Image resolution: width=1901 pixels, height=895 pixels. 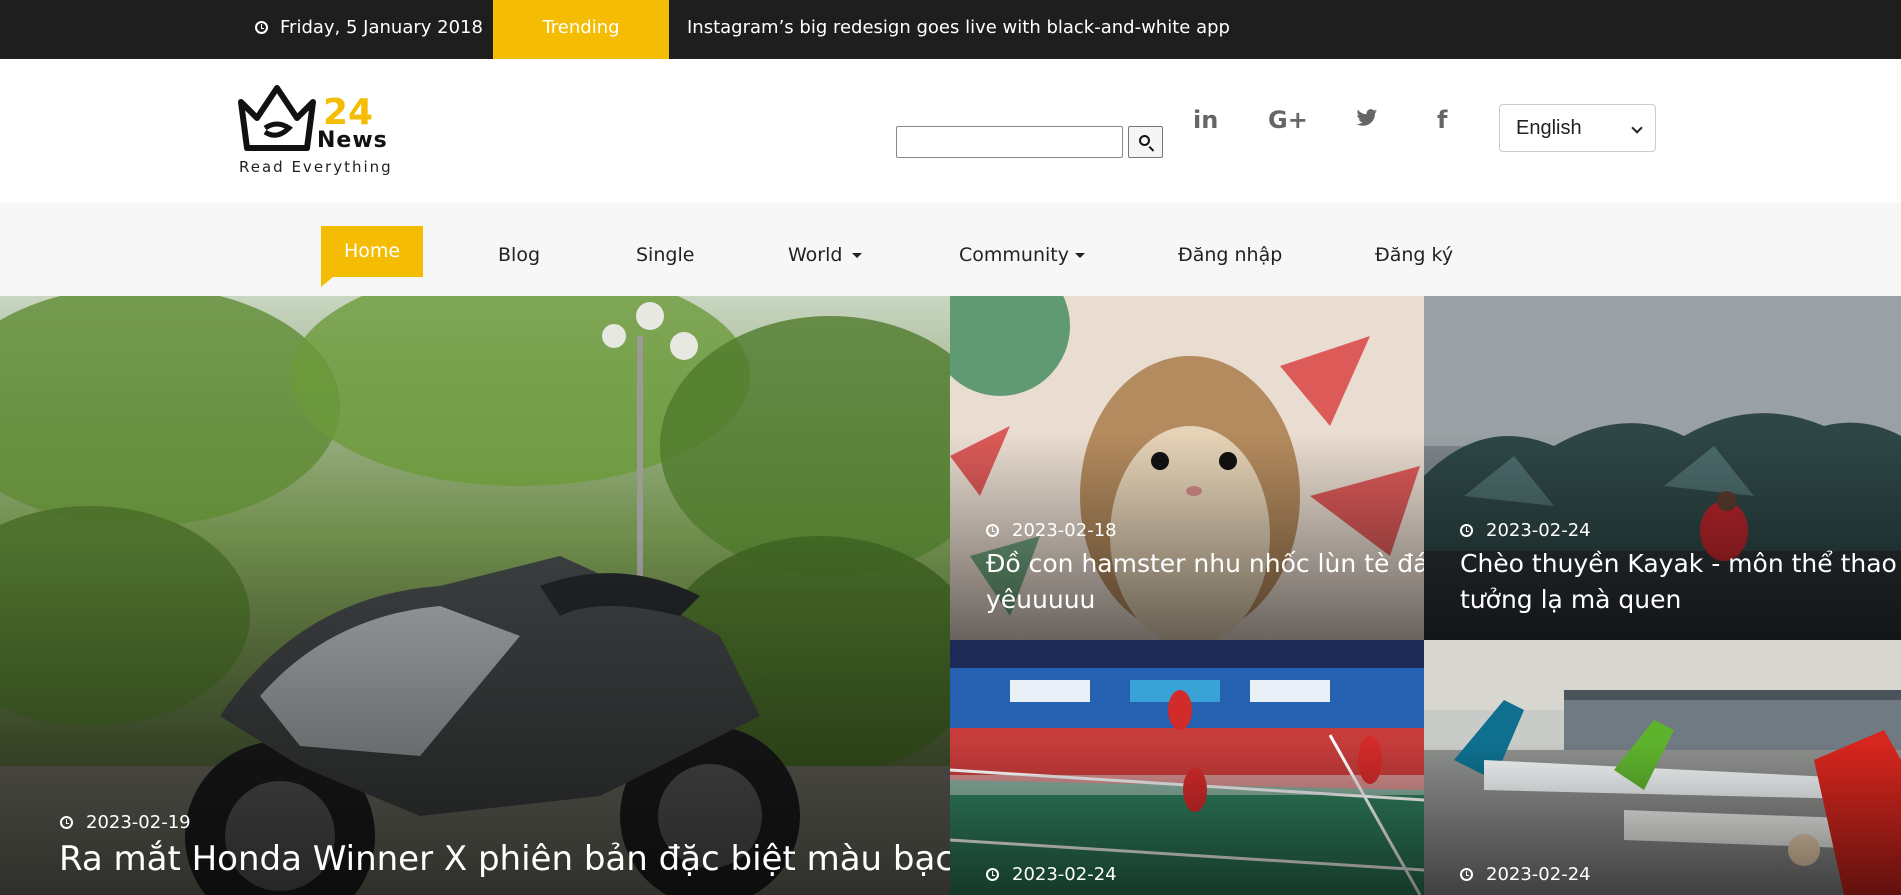 What do you see at coordinates (381, 27) in the screenshot?
I see `current-date-text: Friday, 5 January 2018` at bounding box center [381, 27].